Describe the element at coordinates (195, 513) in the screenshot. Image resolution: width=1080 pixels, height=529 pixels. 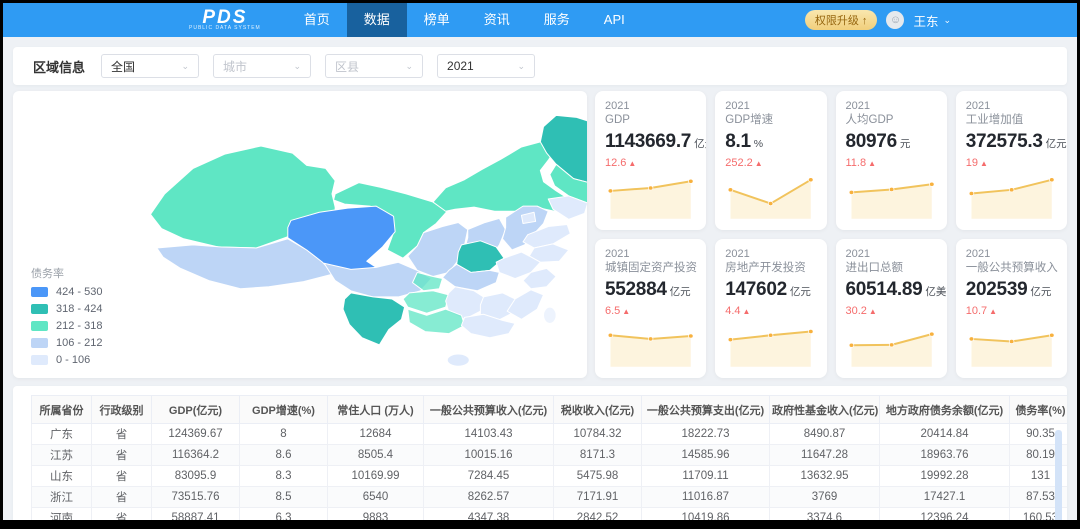
I see `table-cell: 58887.41` at that location.